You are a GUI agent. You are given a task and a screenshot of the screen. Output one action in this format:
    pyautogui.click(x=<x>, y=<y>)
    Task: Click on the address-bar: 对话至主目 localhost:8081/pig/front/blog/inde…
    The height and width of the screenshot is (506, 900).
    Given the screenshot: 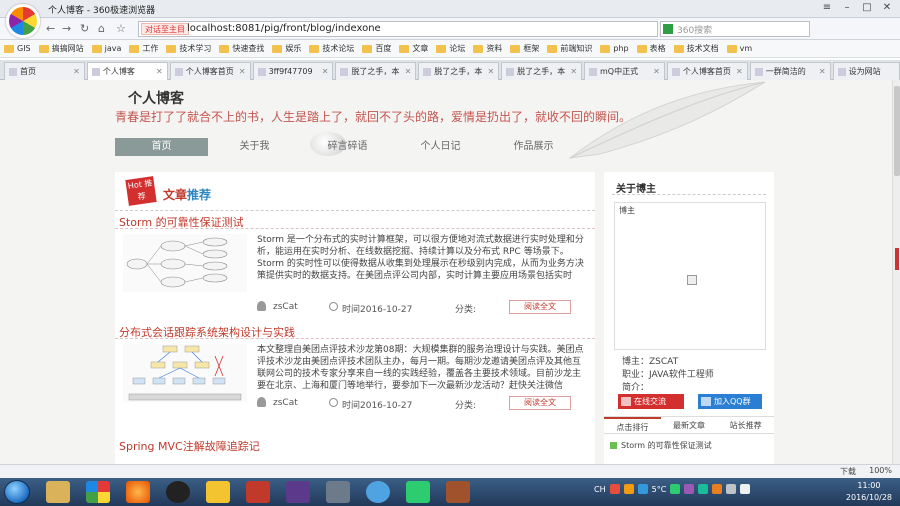 What is the action you would take?
    pyautogui.click(x=398, y=29)
    